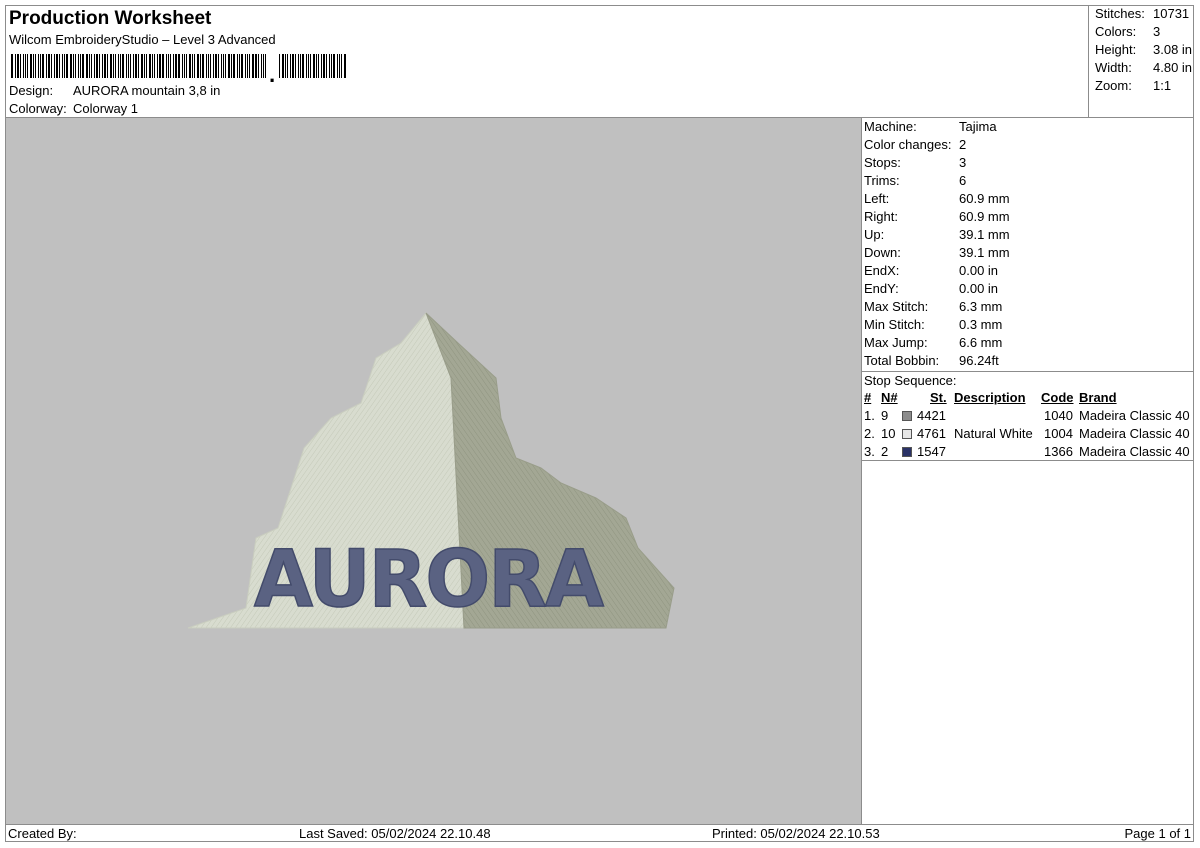  Describe the element at coordinates (981, 342) in the screenshot. I see `info-value: 6.6 mm` at that location.